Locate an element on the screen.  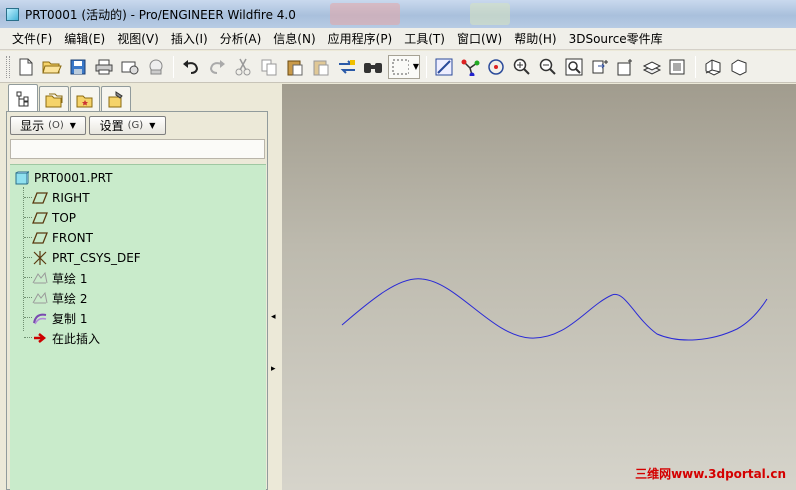
tree-item-sketch-2: 草绘 2 is located at coordinates (59, 298).